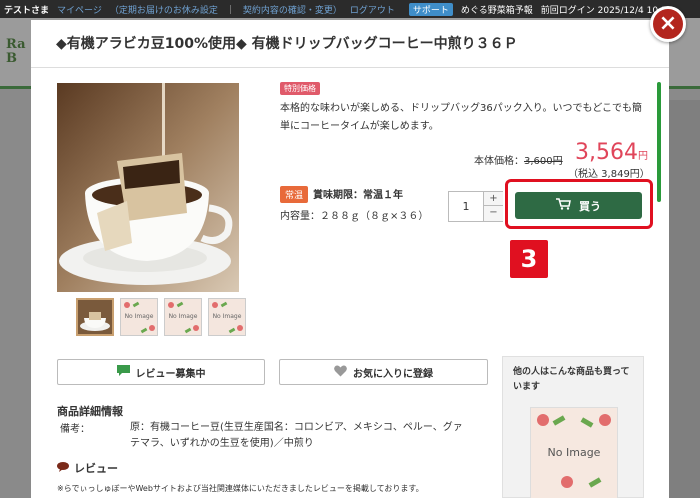 This screenshot has height=498, width=700. What do you see at coordinates (578, 205) in the screenshot?
I see `buy-button: 買う` at bounding box center [578, 205].